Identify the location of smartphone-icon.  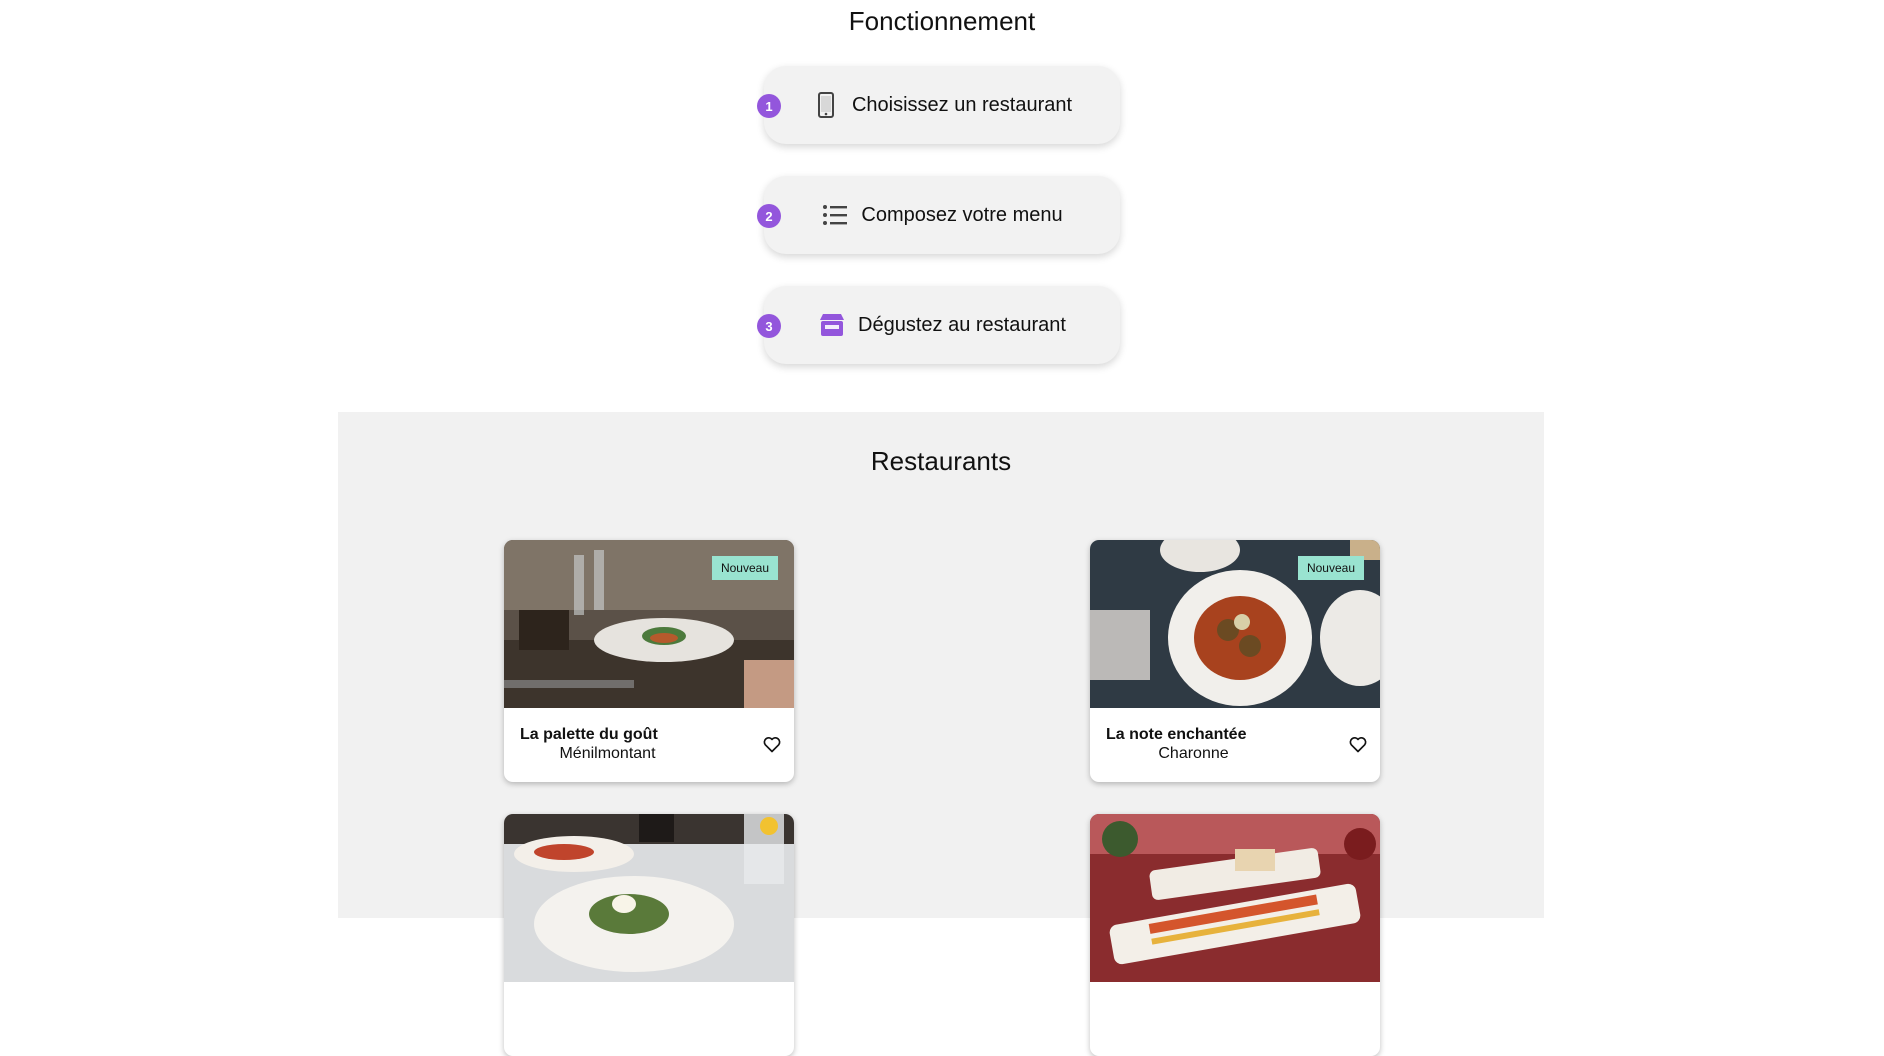
(826, 105).